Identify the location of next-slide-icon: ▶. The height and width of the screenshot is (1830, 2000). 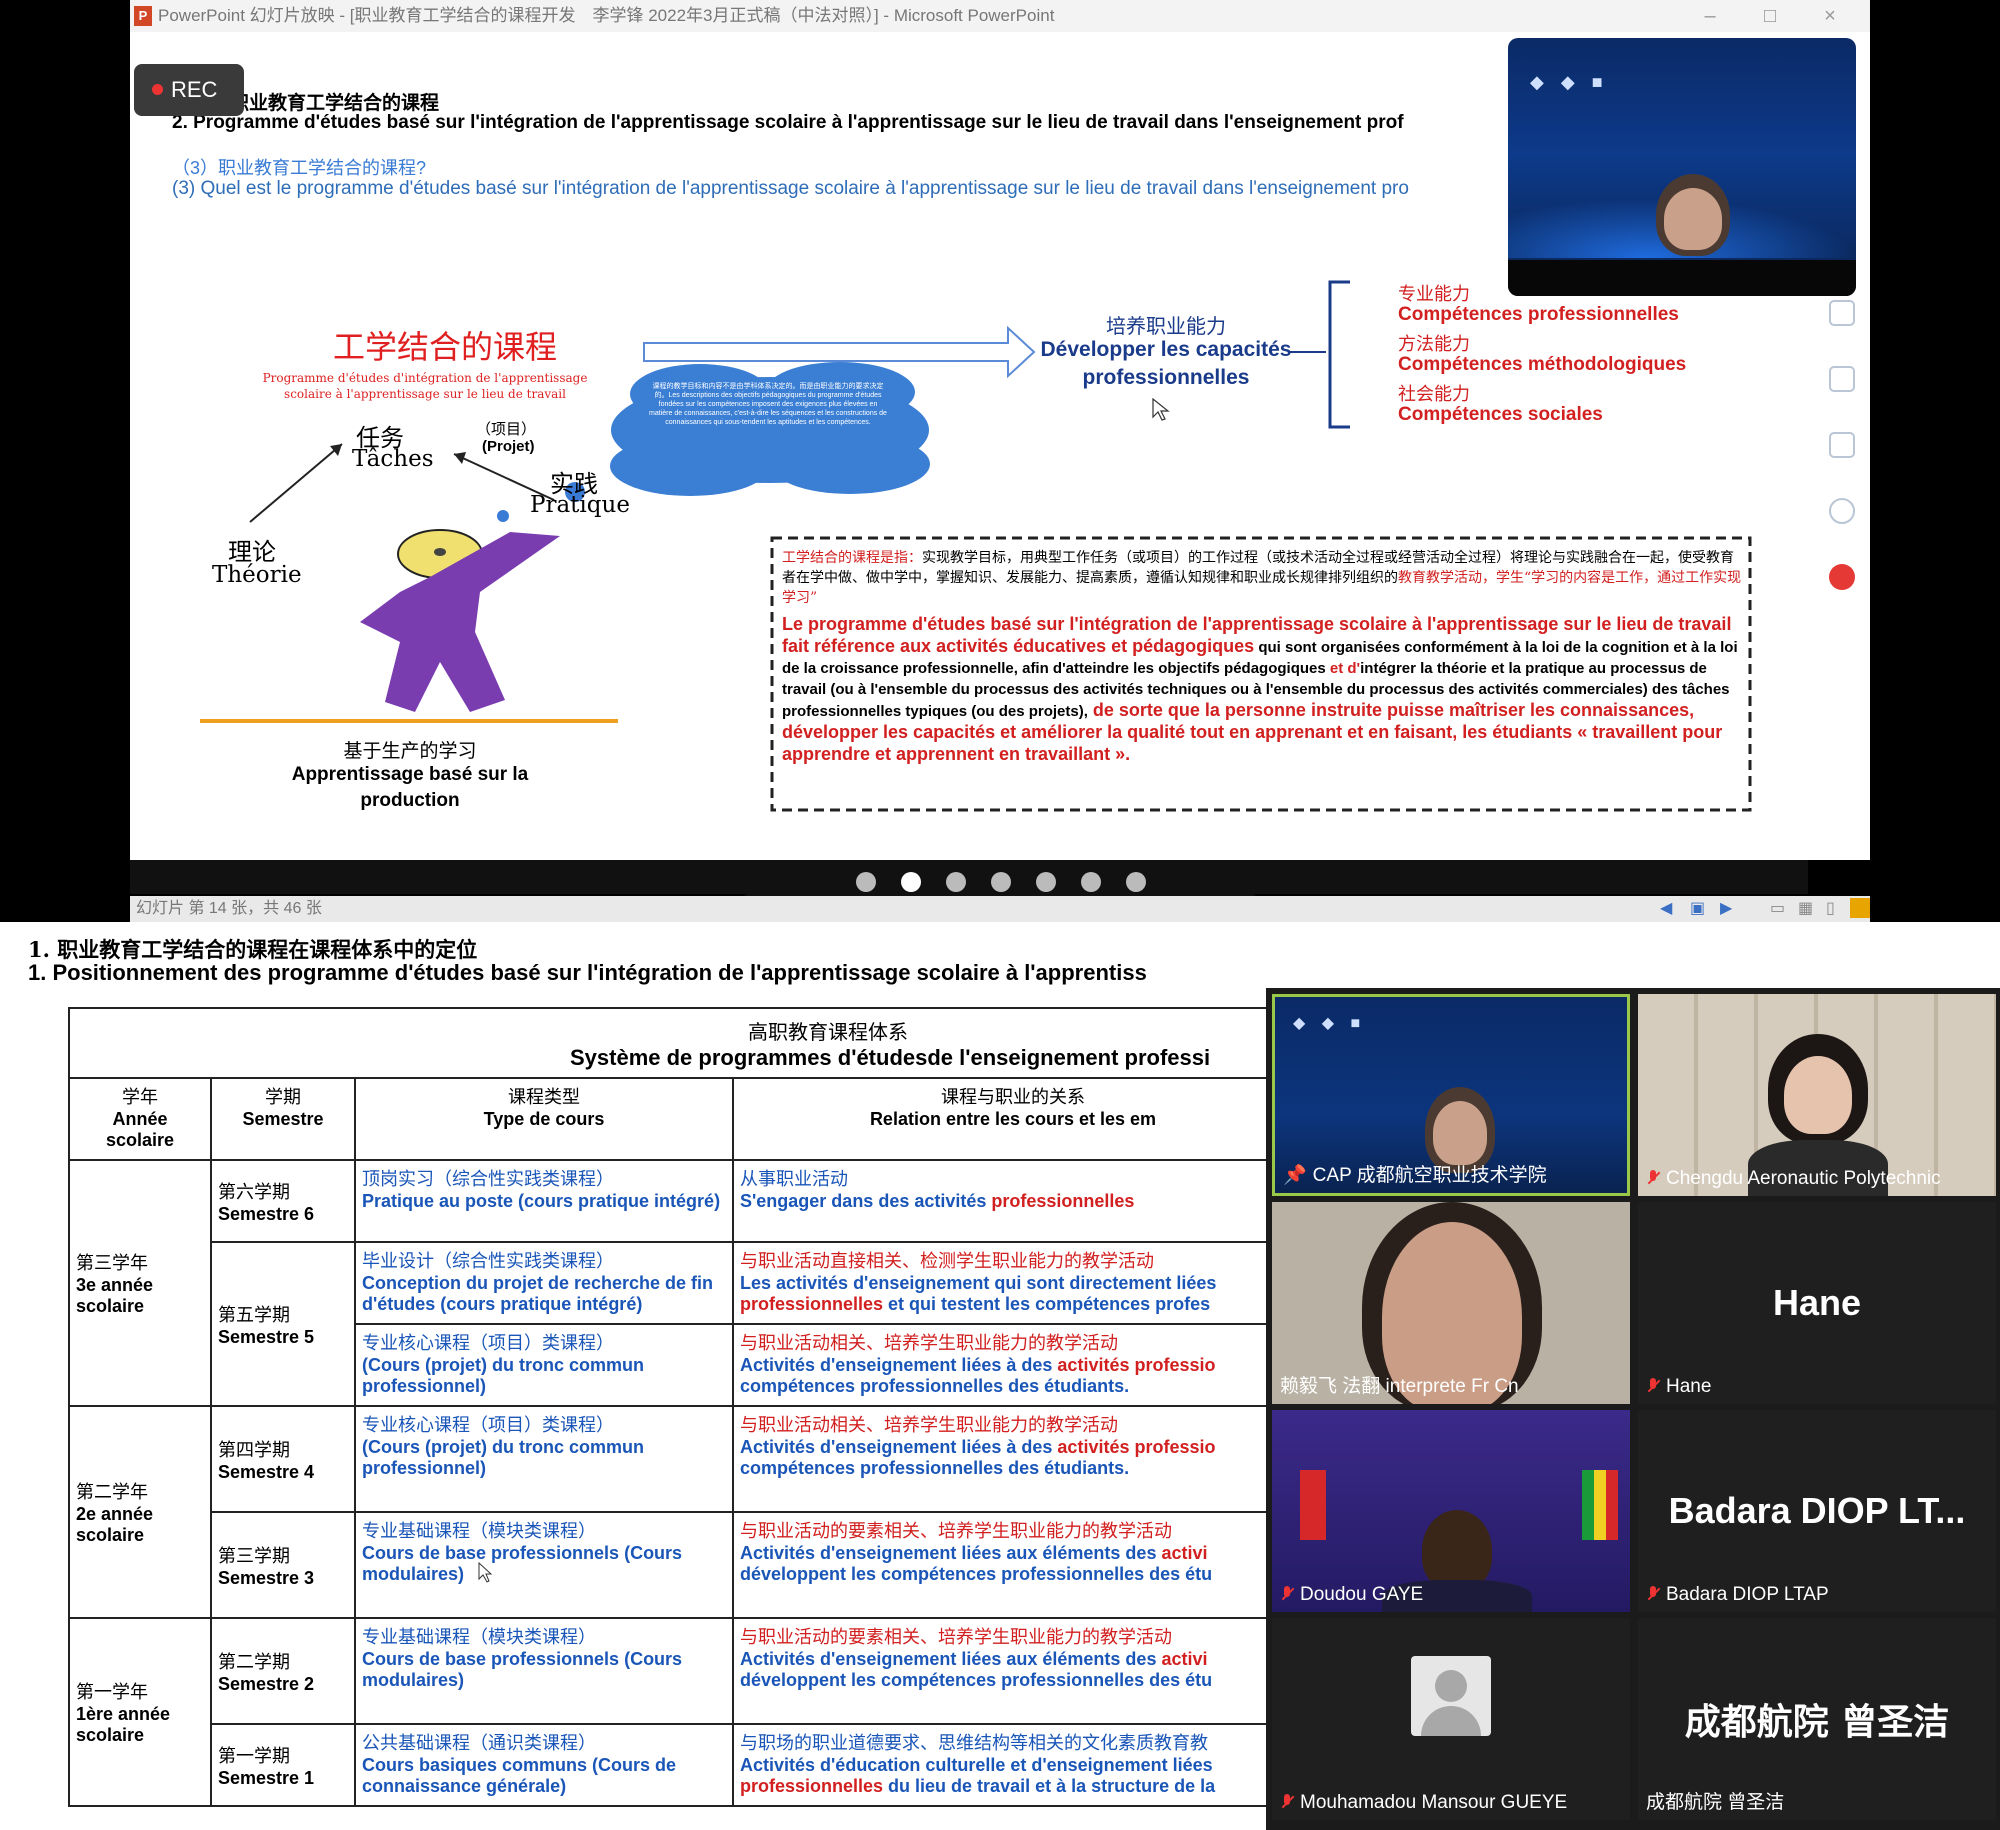
(1726, 909).